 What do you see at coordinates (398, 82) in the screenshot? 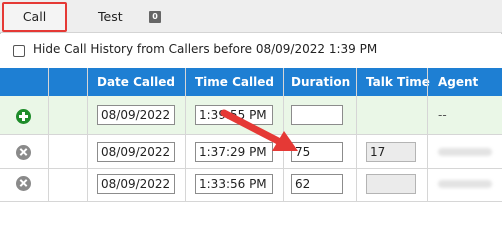
I see `column-header-talk-time: Talk Time` at bounding box center [398, 82].